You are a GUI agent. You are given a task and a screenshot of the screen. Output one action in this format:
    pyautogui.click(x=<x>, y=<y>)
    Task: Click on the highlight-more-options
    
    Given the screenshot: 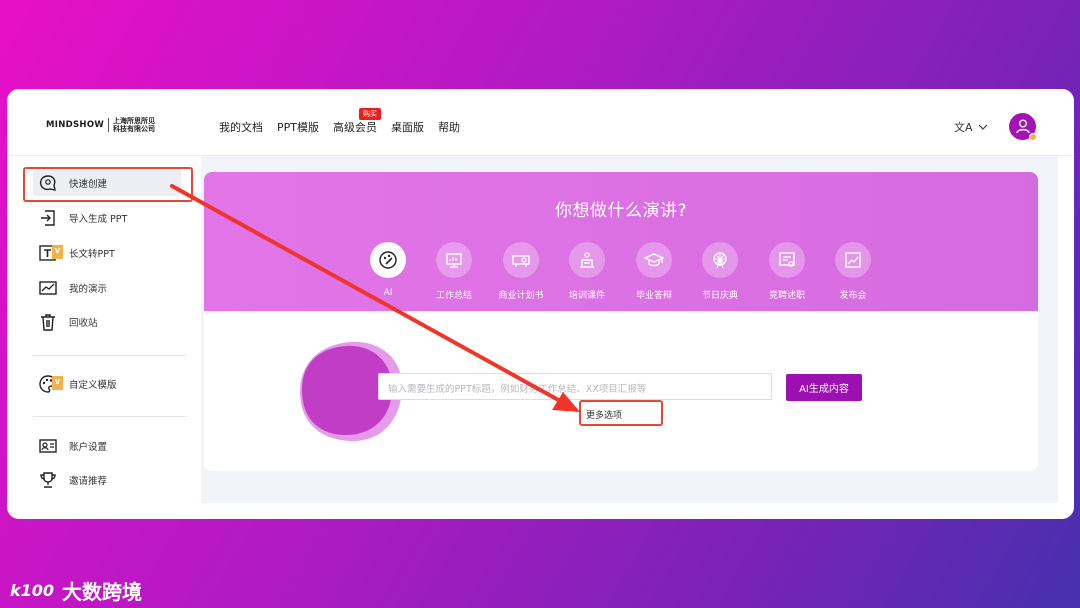 What is the action you would take?
    pyautogui.click(x=621, y=413)
    